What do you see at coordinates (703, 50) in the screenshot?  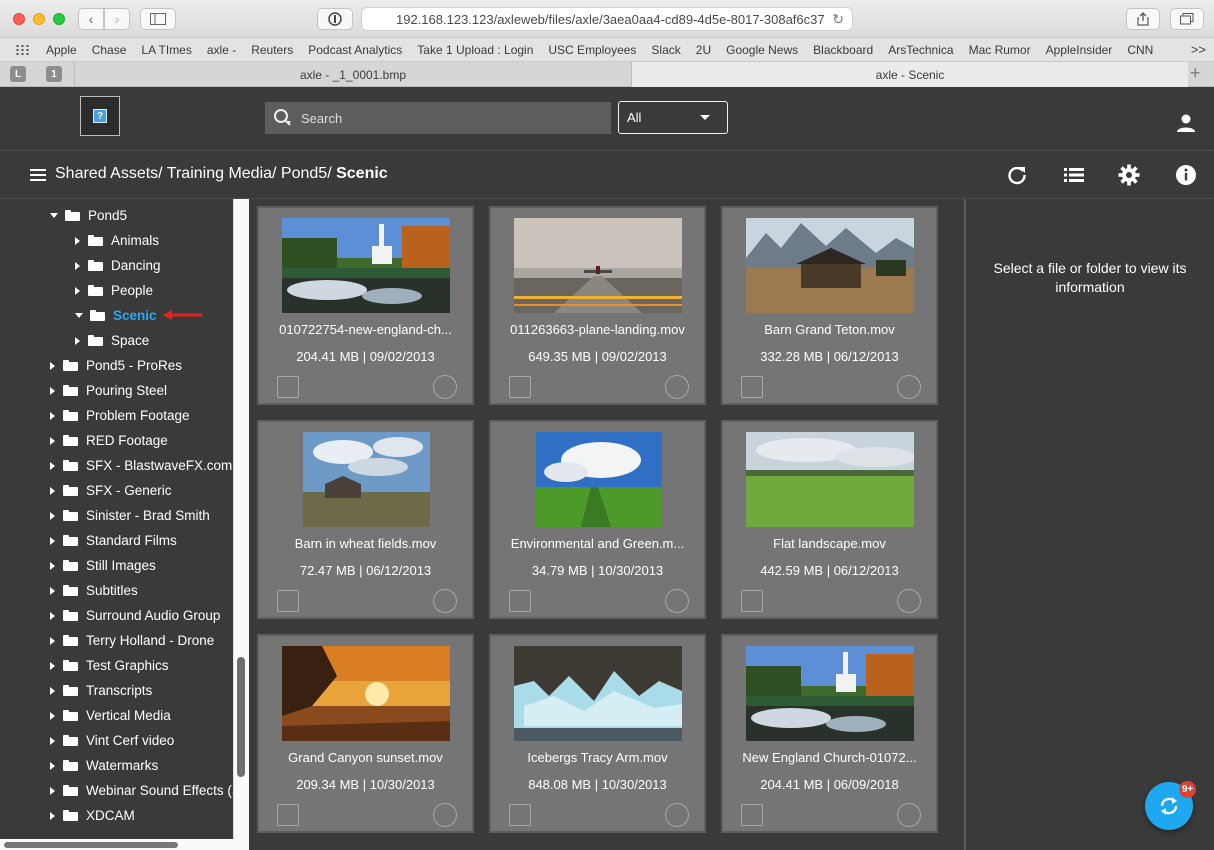 I see `bookmark: 2U` at bounding box center [703, 50].